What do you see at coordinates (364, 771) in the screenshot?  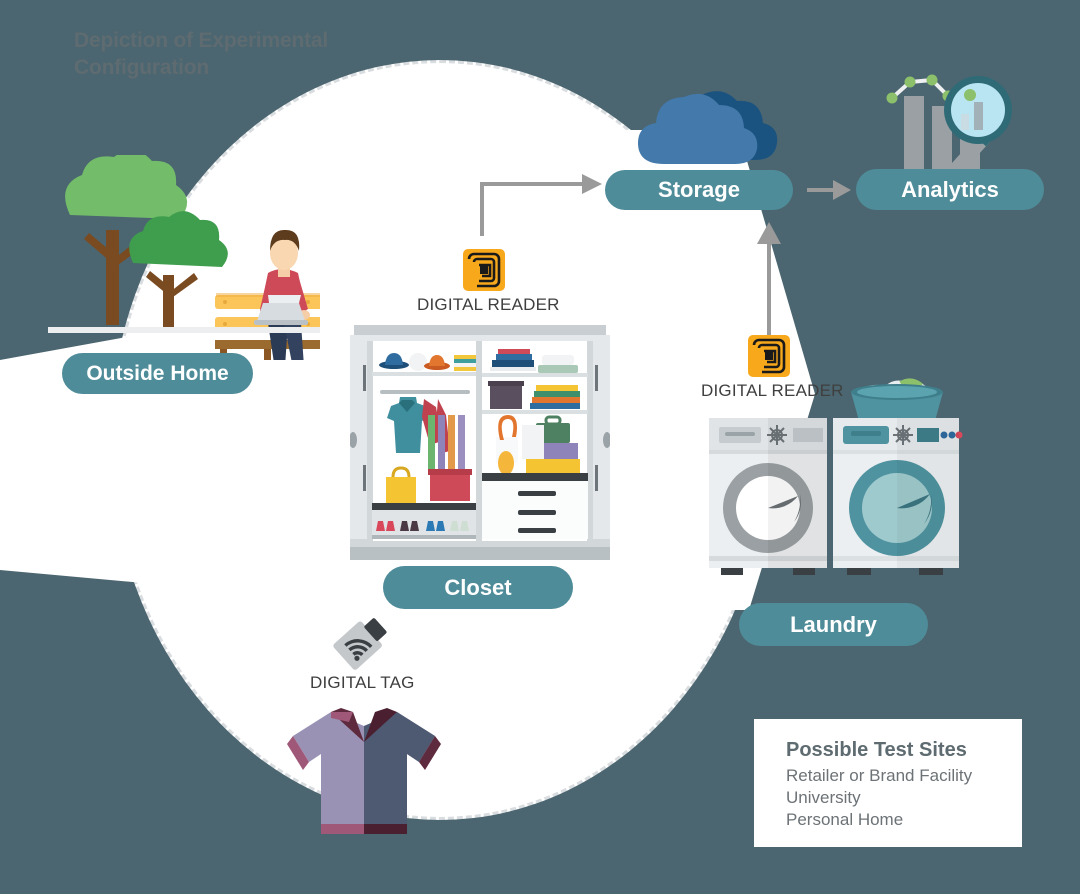 I see `polo-shirt-icon` at bounding box center [364, 771].